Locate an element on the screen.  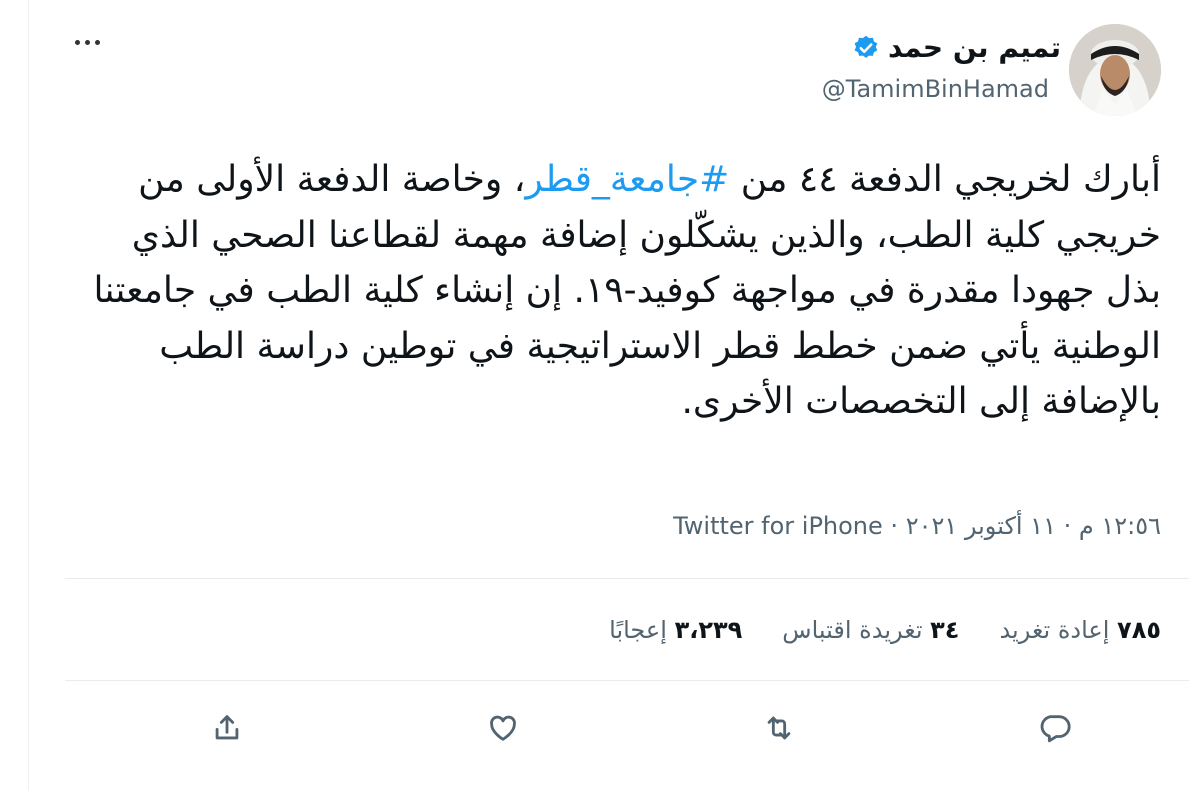
like-button is located at coordinates (503, 728).